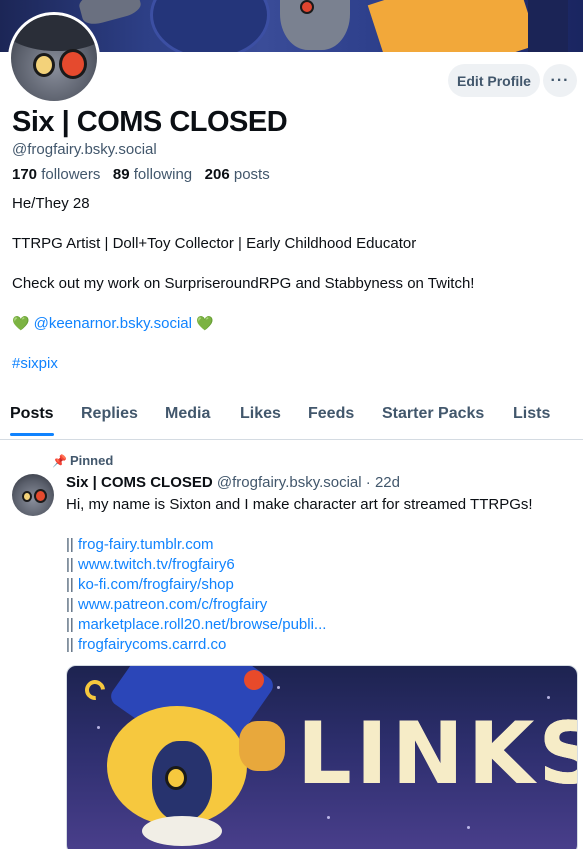 This screenshot has height=849, width=583. I want to click on tab-feeds: Feeds, so click(331, 414).